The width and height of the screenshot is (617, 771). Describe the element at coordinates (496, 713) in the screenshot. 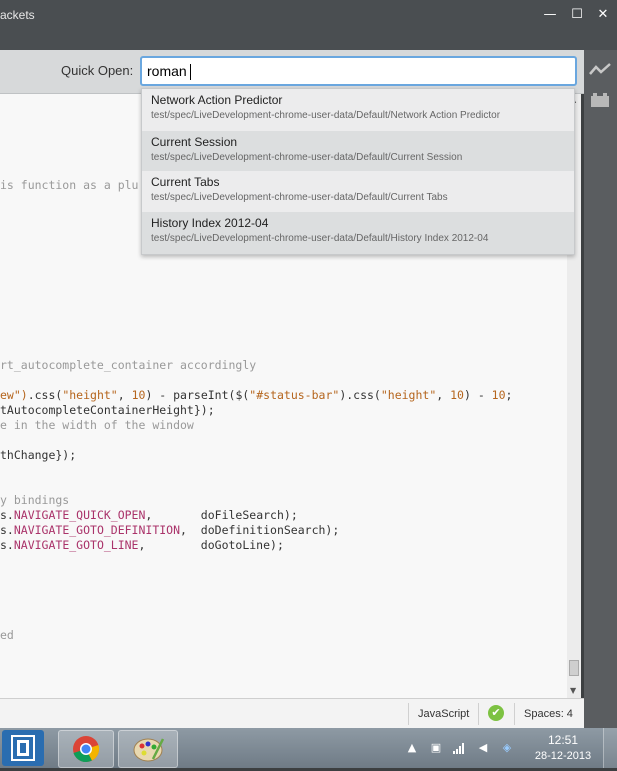

I see `lint-ok-icon: ✔` at that location.